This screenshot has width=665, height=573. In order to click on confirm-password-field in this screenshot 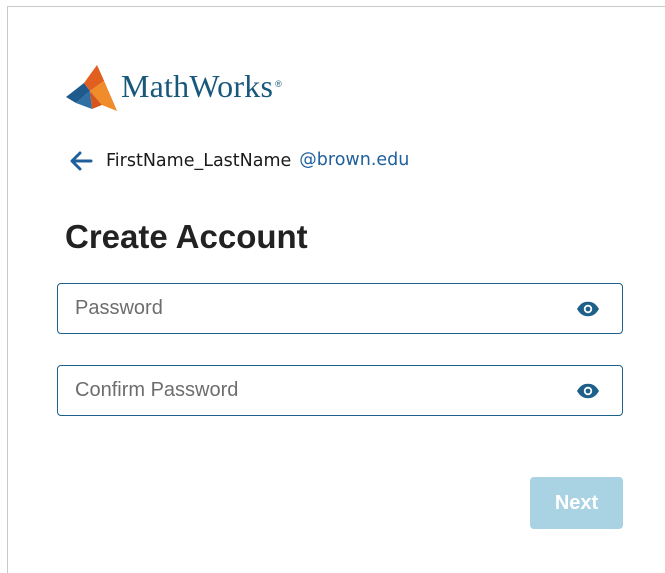, I will do `click(340, 390)`.